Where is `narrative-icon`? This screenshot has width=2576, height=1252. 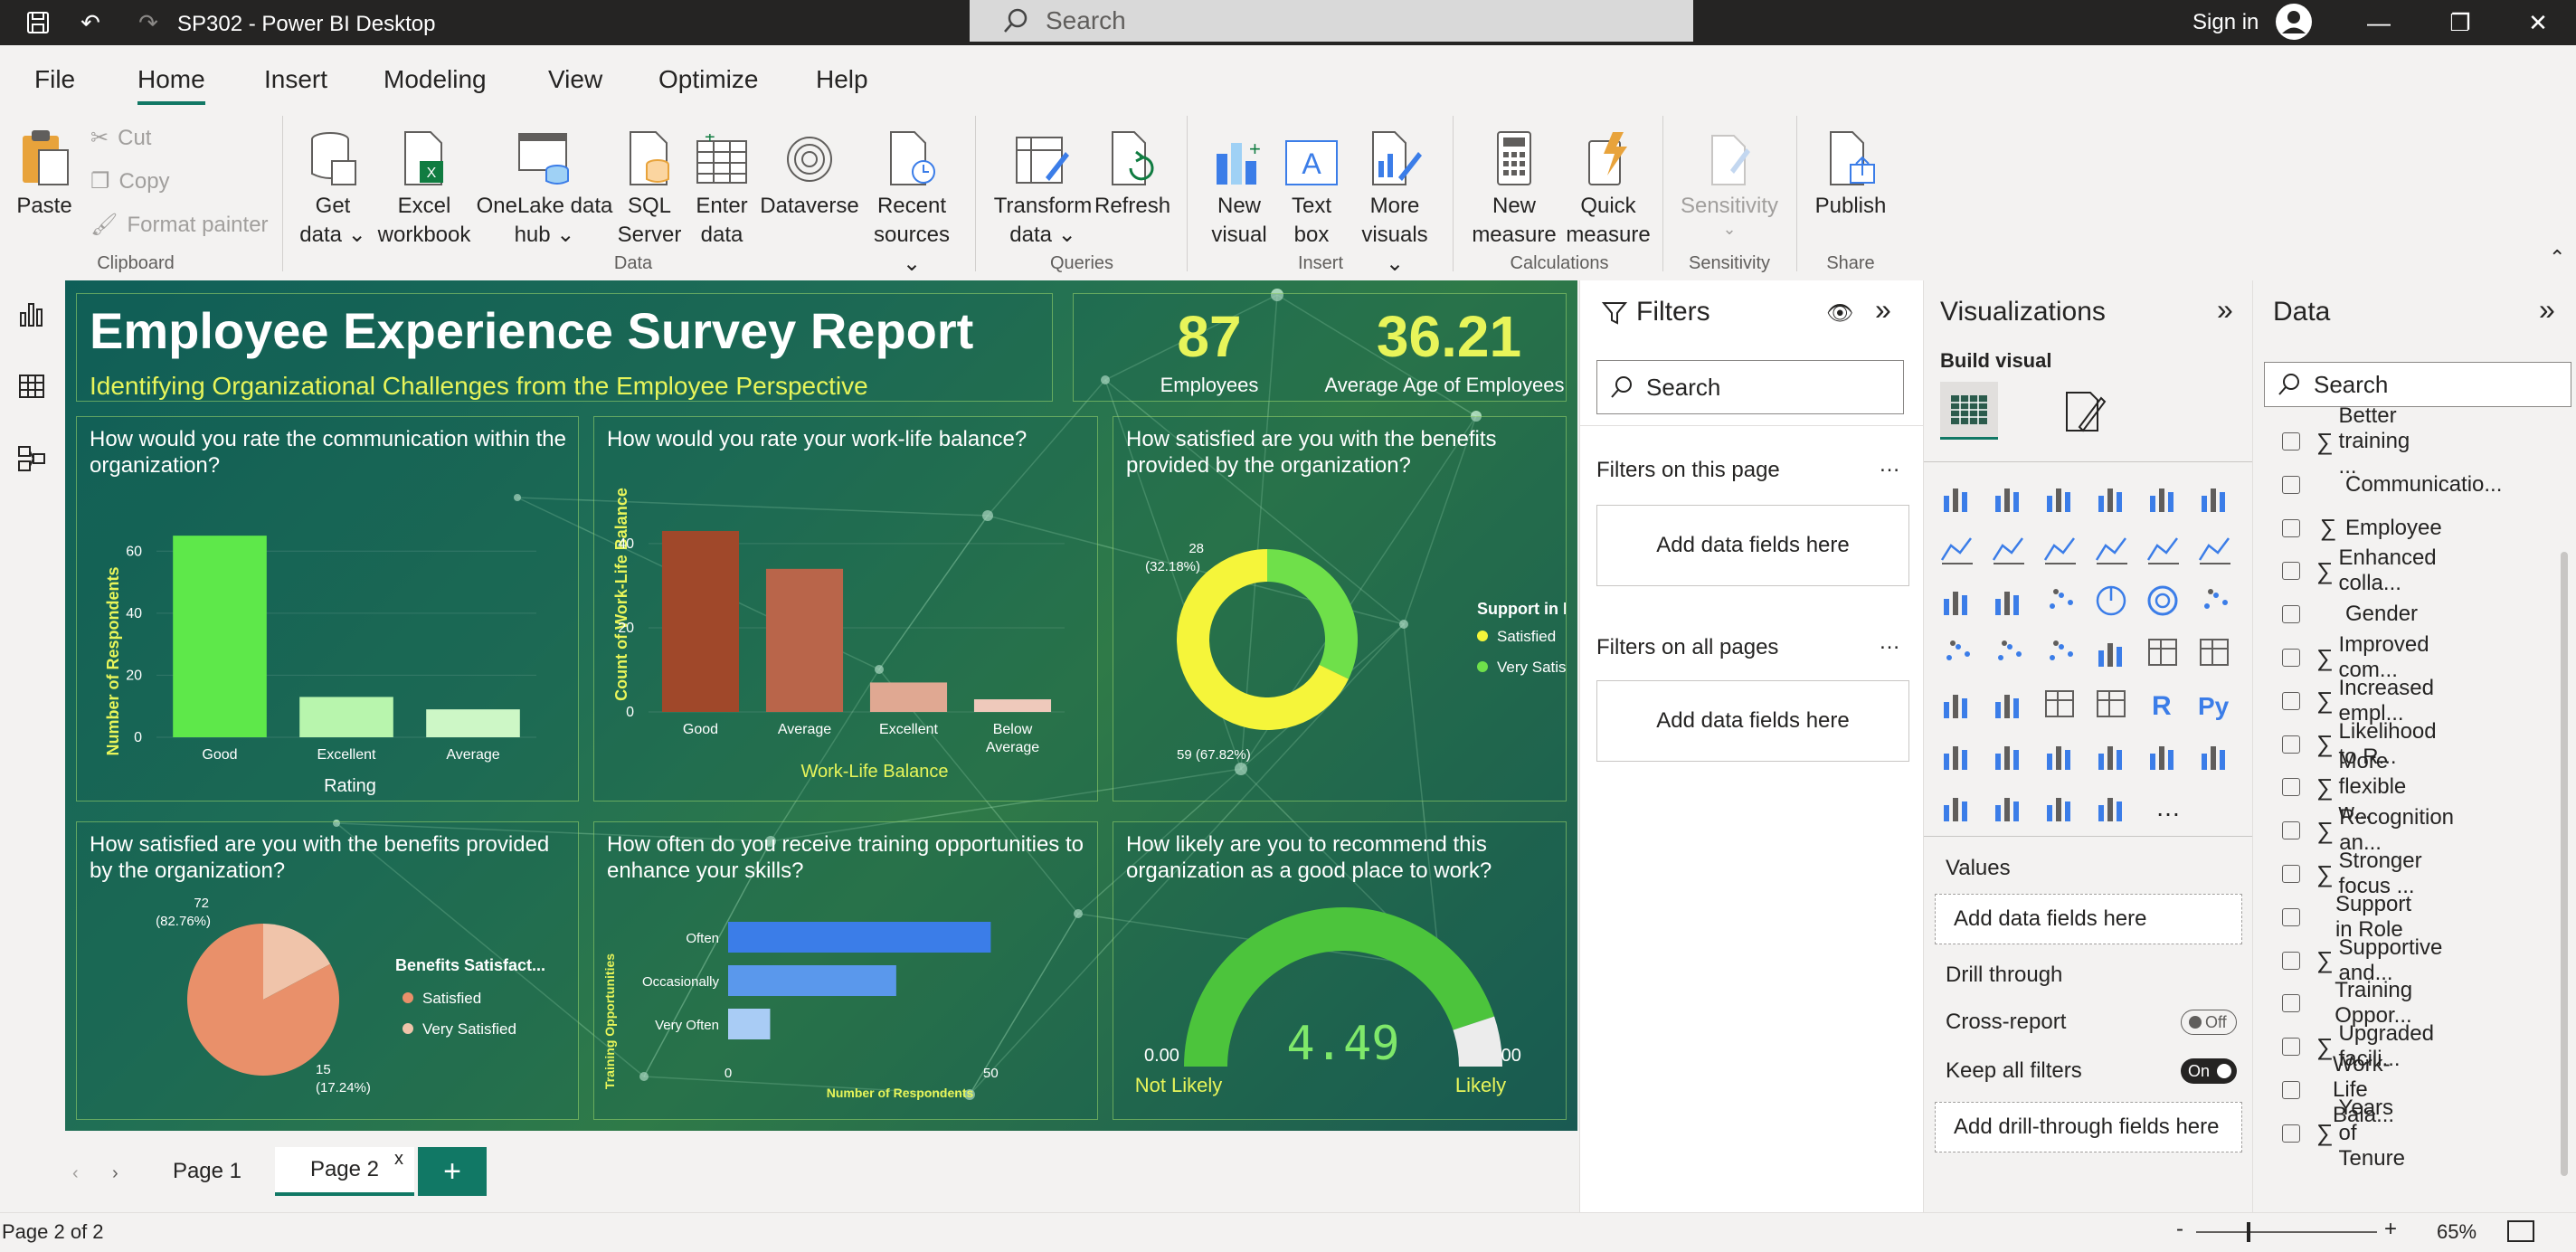
narrative-icon is located at coordinates (2110, 758).